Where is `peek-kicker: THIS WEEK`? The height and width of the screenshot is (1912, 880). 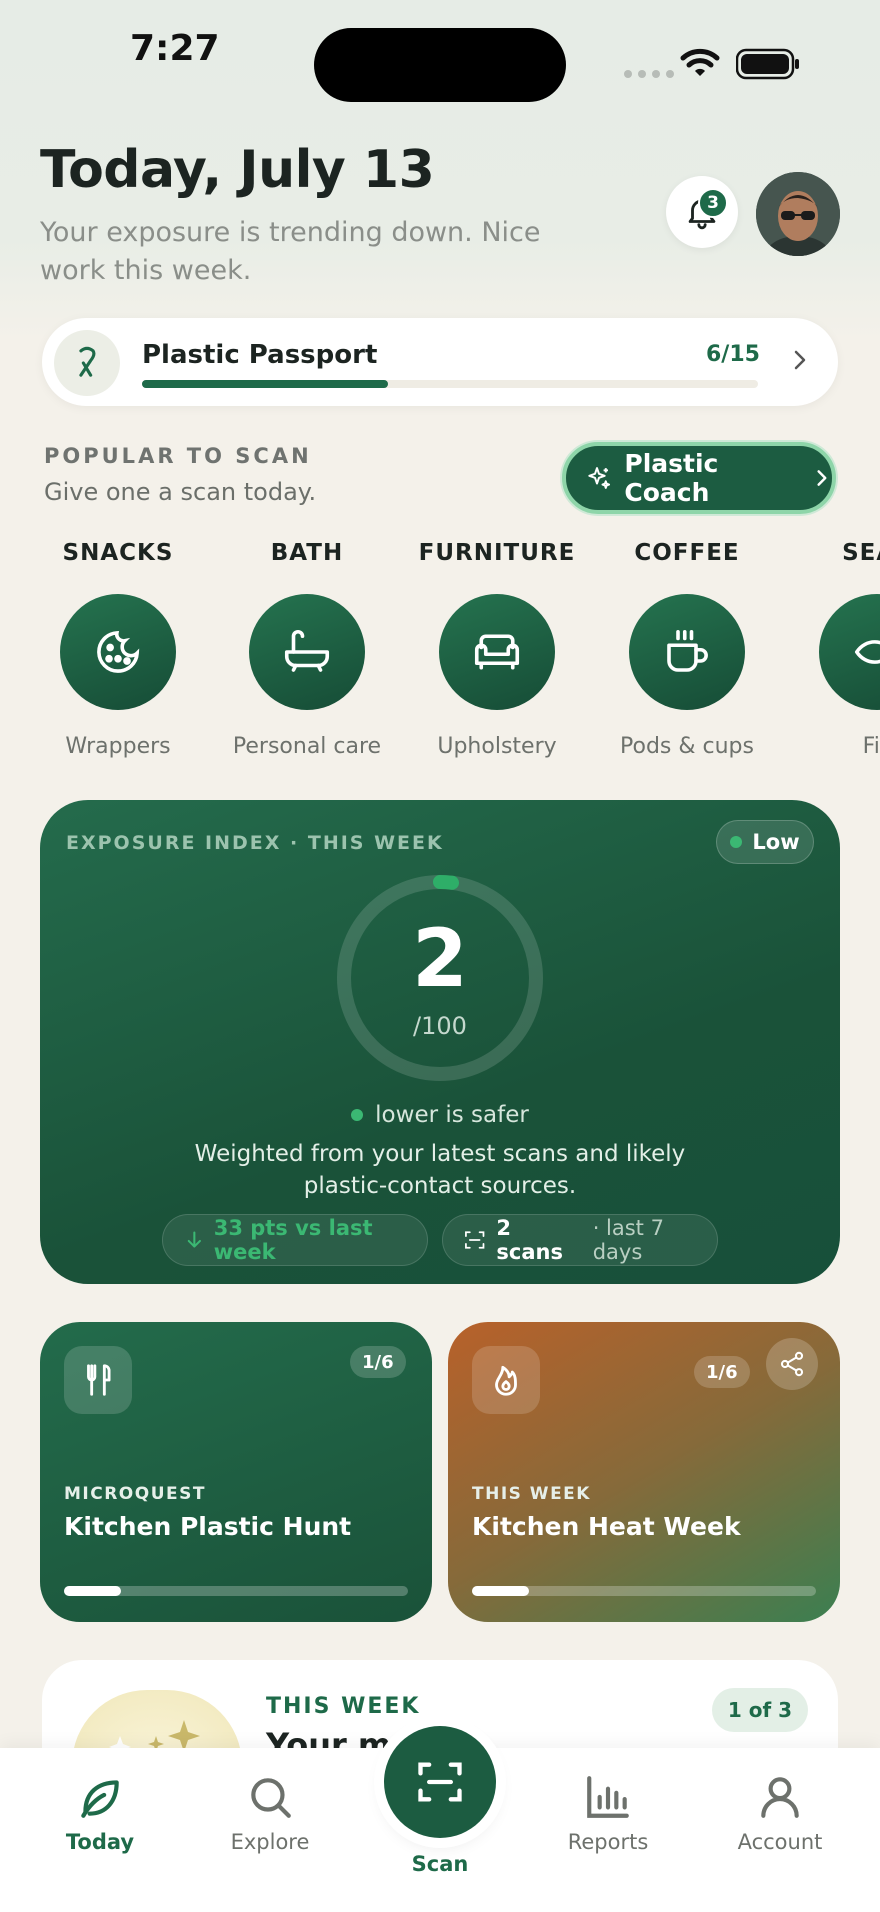 peek-kicker: THIS WEEK is located at coordinates (343, 1706).